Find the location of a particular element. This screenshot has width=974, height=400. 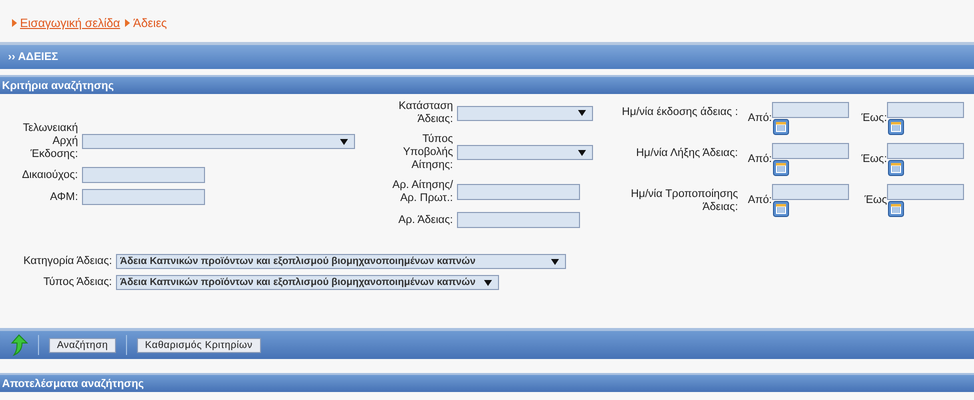

field-label: Τελωνειακή Αρχή Έκδοσης: is located at coordinates (50, 141).